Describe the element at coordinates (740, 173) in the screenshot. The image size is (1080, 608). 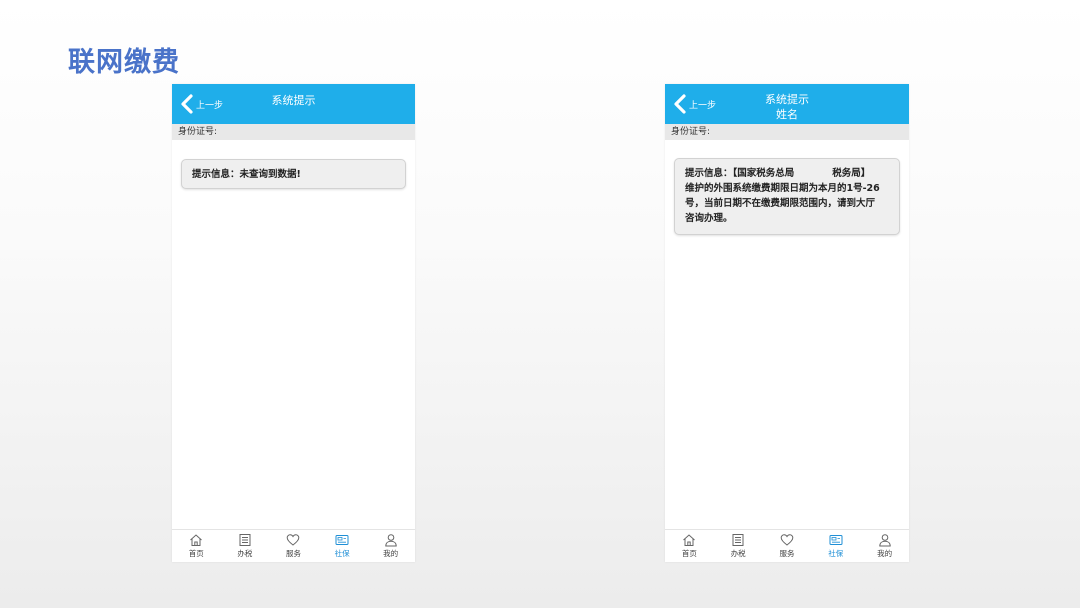
I see `message-text: 提示信息：【国家税务总局` at that location.